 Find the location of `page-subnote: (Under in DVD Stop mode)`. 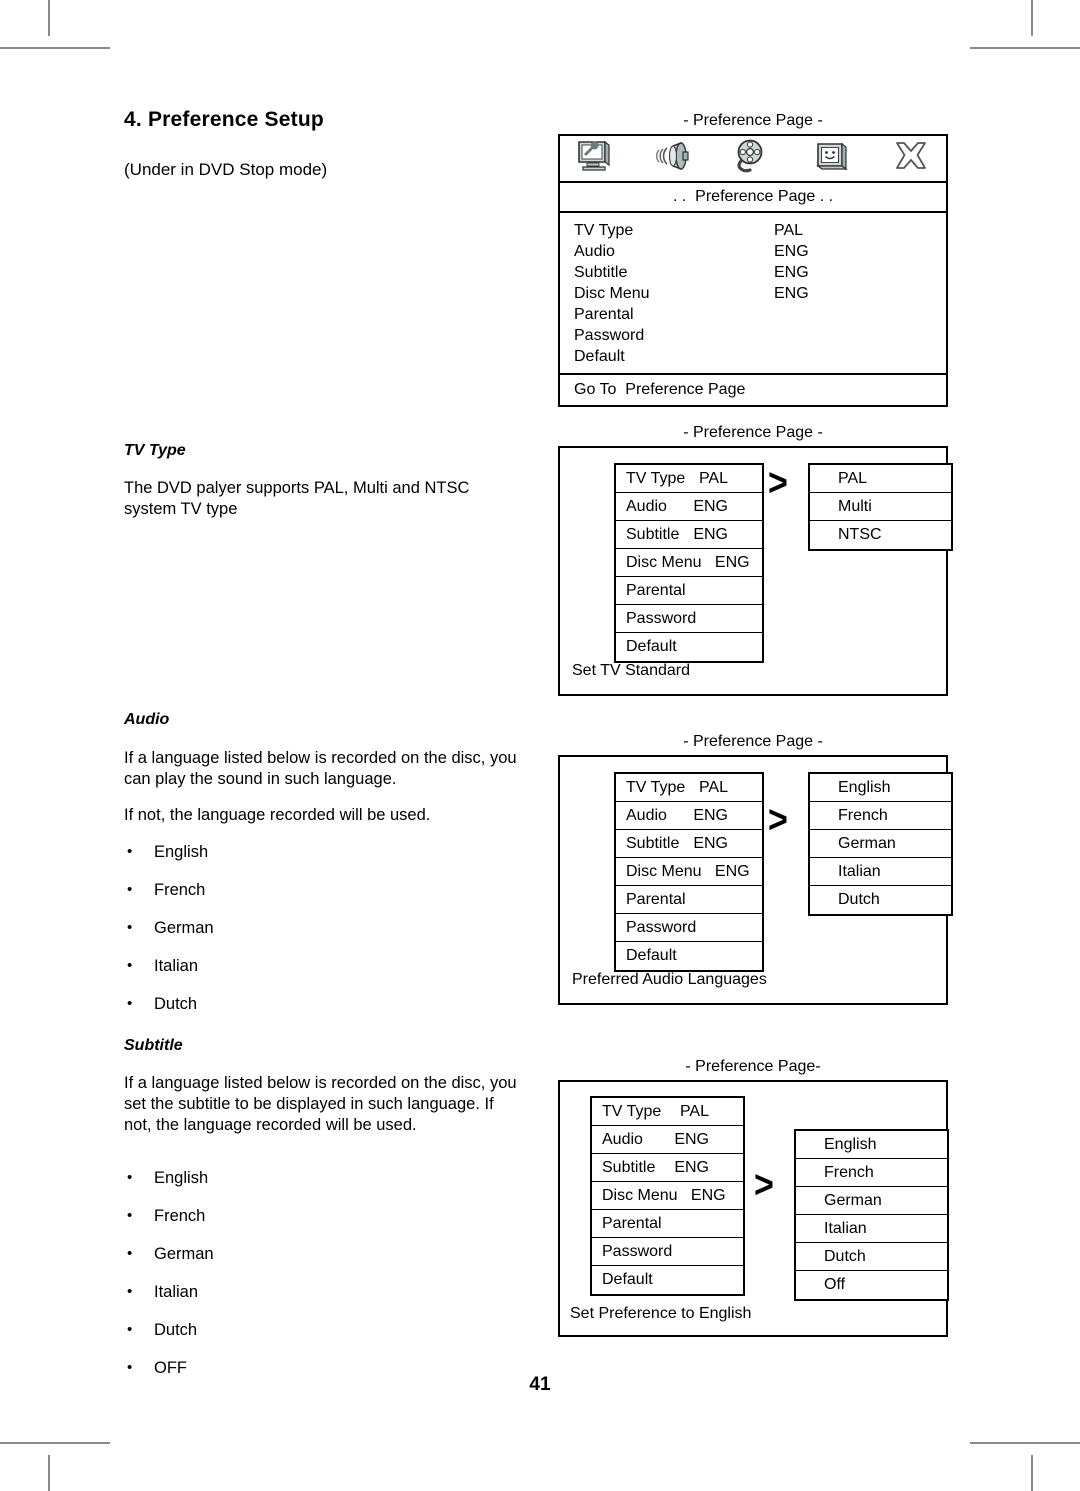

page-subnote: (Under in DVD Stop mode) is located at coordinates (226, 169).